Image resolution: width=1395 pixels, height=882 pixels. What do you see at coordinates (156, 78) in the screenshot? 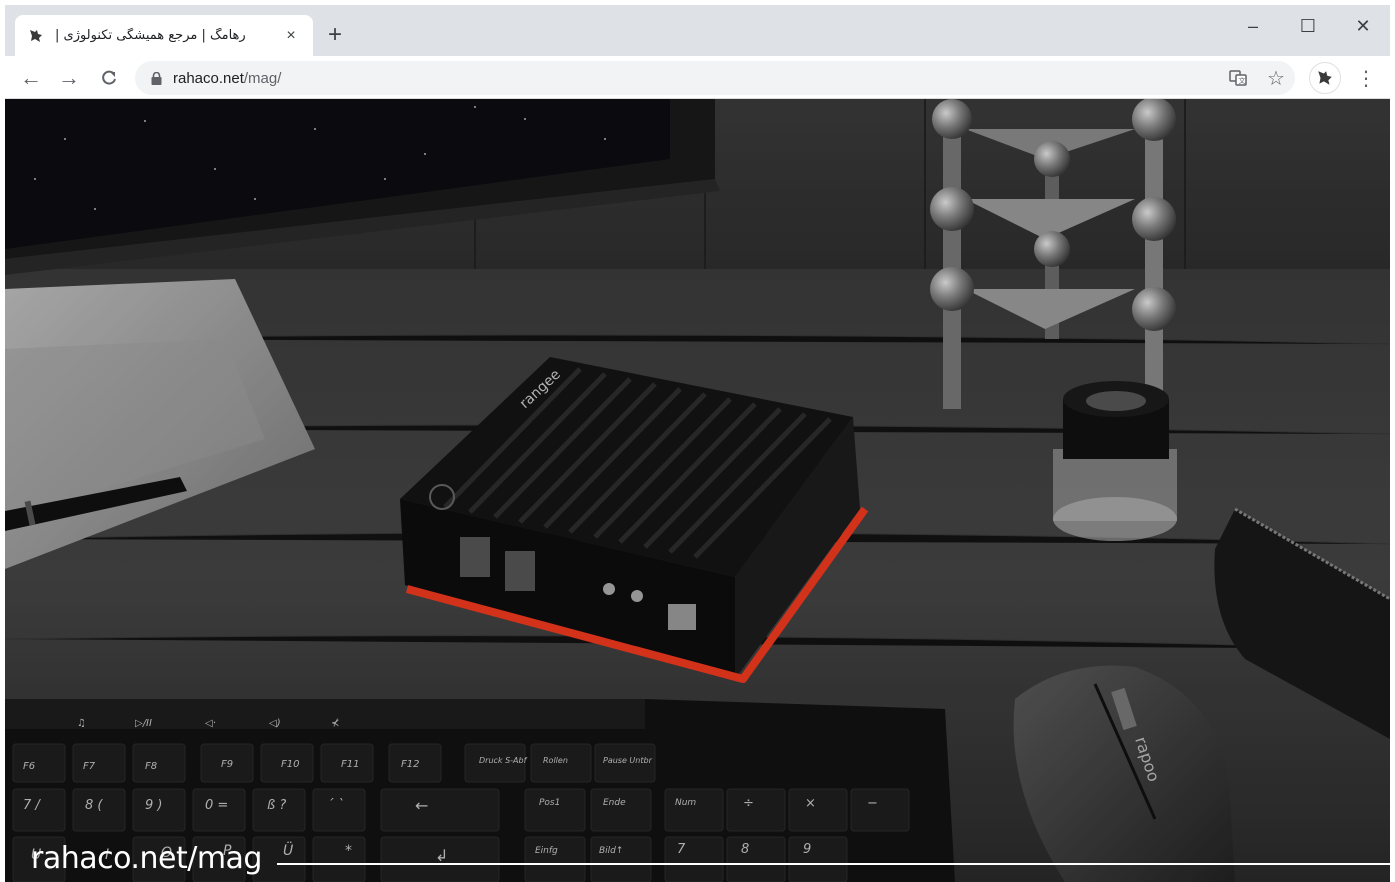
I see `lock-icon` at bounding box center [156, 78].